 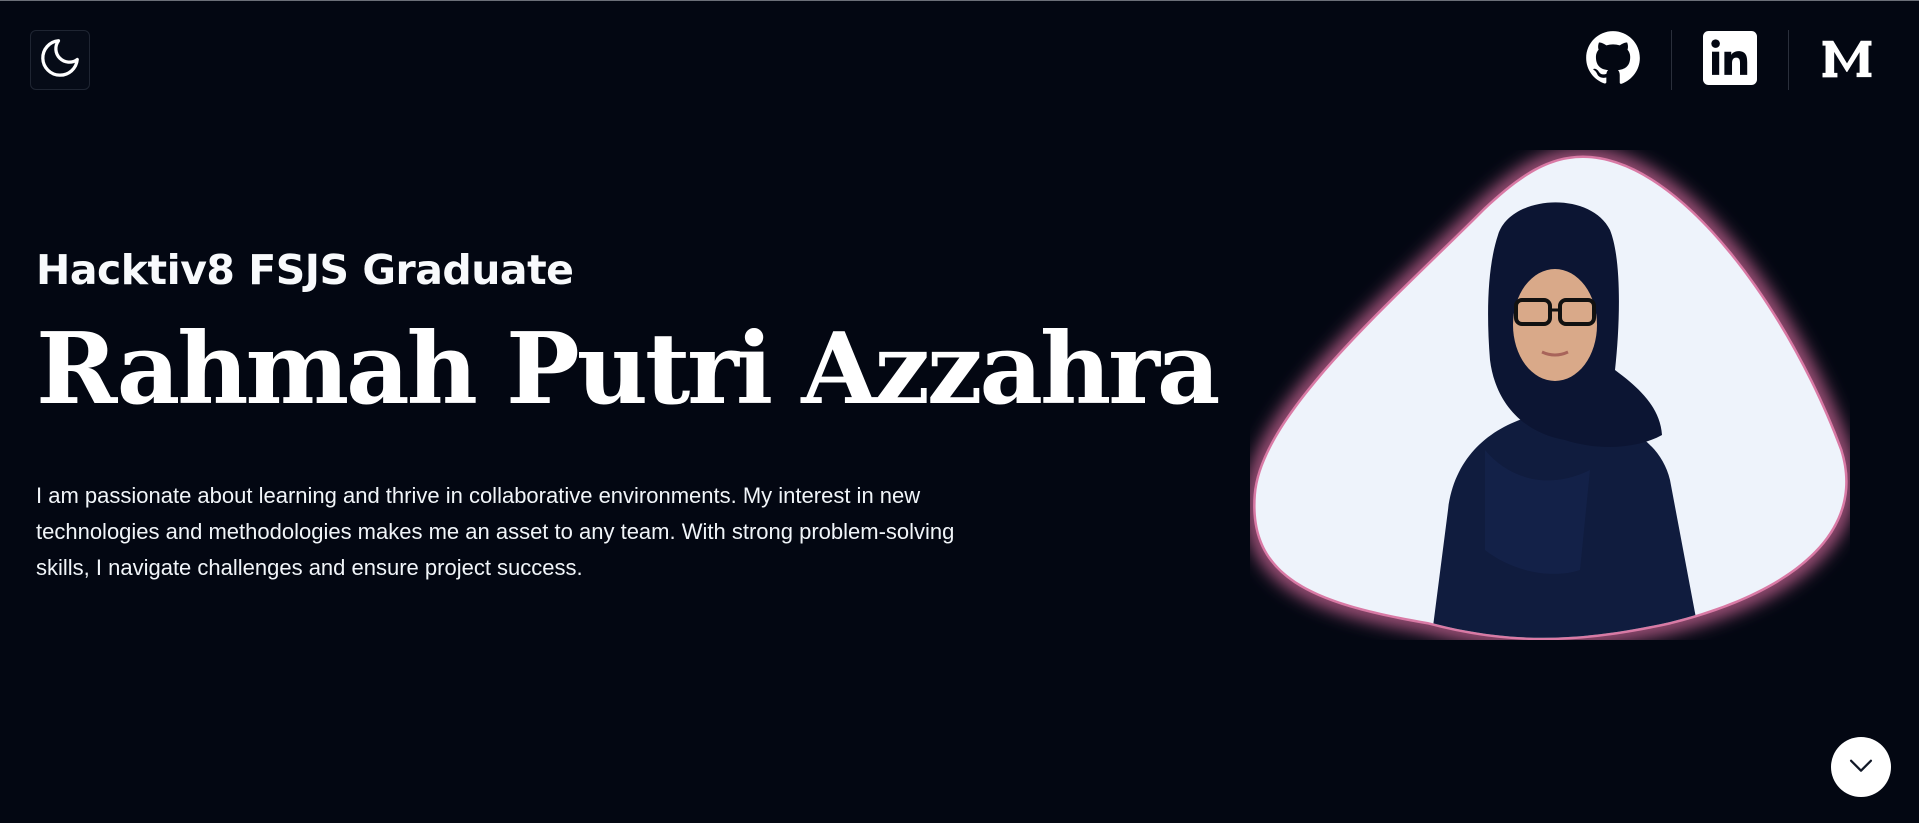 I want to click on moon-icon, so click(x=60, y=60).